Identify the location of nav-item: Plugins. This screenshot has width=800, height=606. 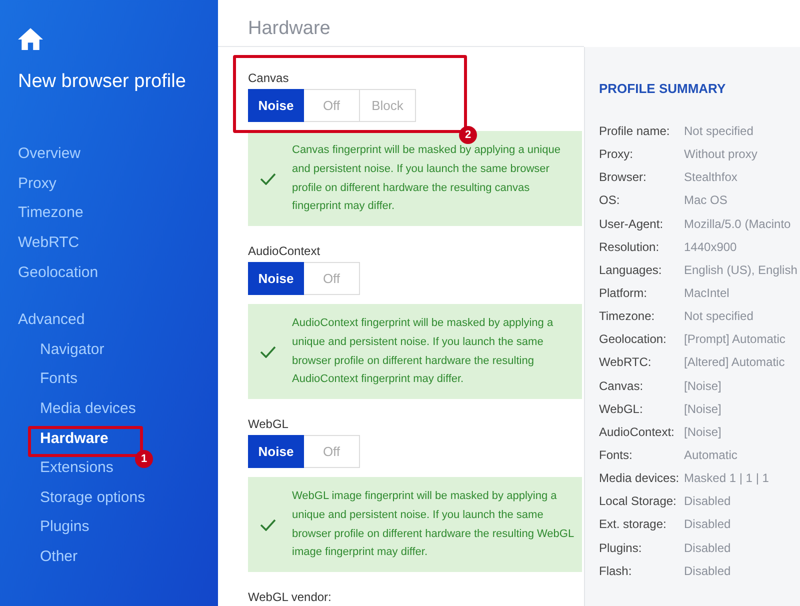
(65, 527).